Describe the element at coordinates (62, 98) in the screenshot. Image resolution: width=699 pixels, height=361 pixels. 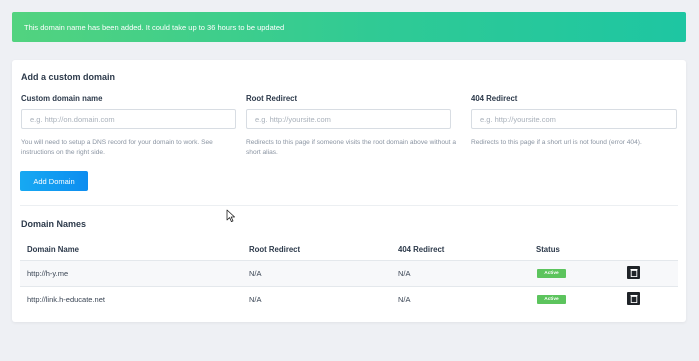
I see `custom-domain-label: Custom domain name` at that location.